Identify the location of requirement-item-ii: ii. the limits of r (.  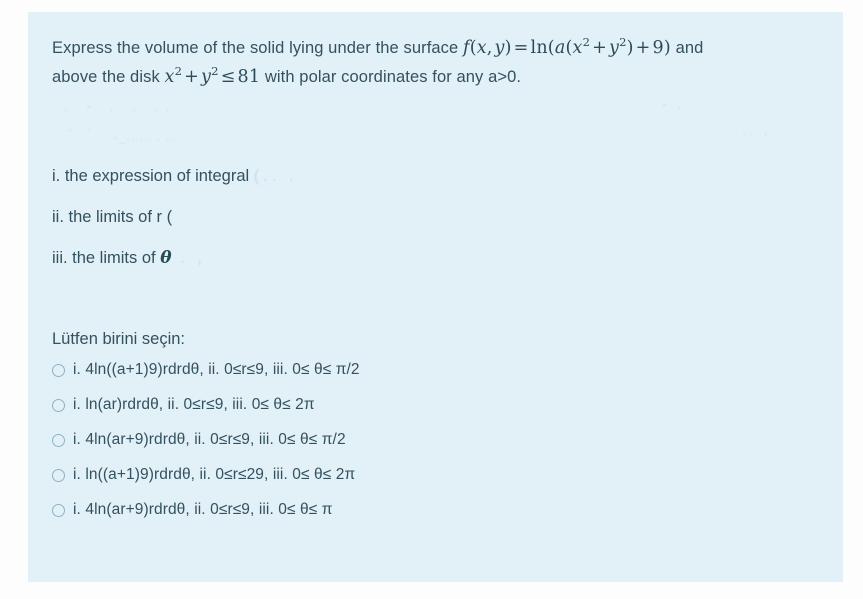
(432, 217).